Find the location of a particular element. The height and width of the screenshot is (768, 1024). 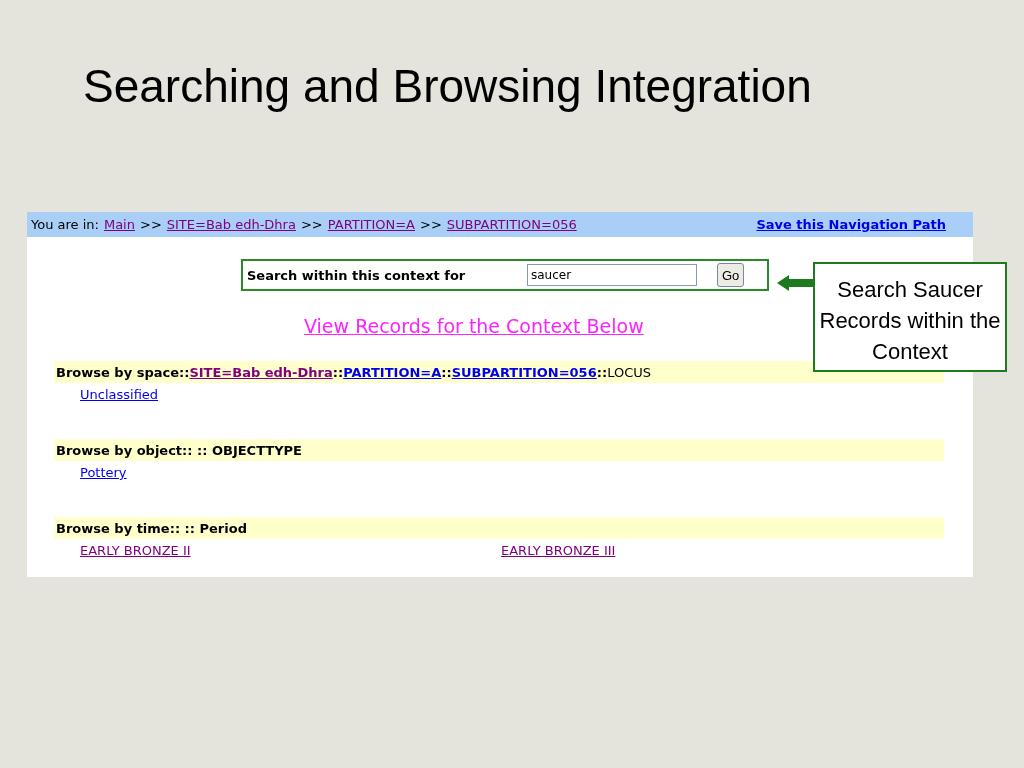

search-field: saucer is located at coordinates (612, 275).